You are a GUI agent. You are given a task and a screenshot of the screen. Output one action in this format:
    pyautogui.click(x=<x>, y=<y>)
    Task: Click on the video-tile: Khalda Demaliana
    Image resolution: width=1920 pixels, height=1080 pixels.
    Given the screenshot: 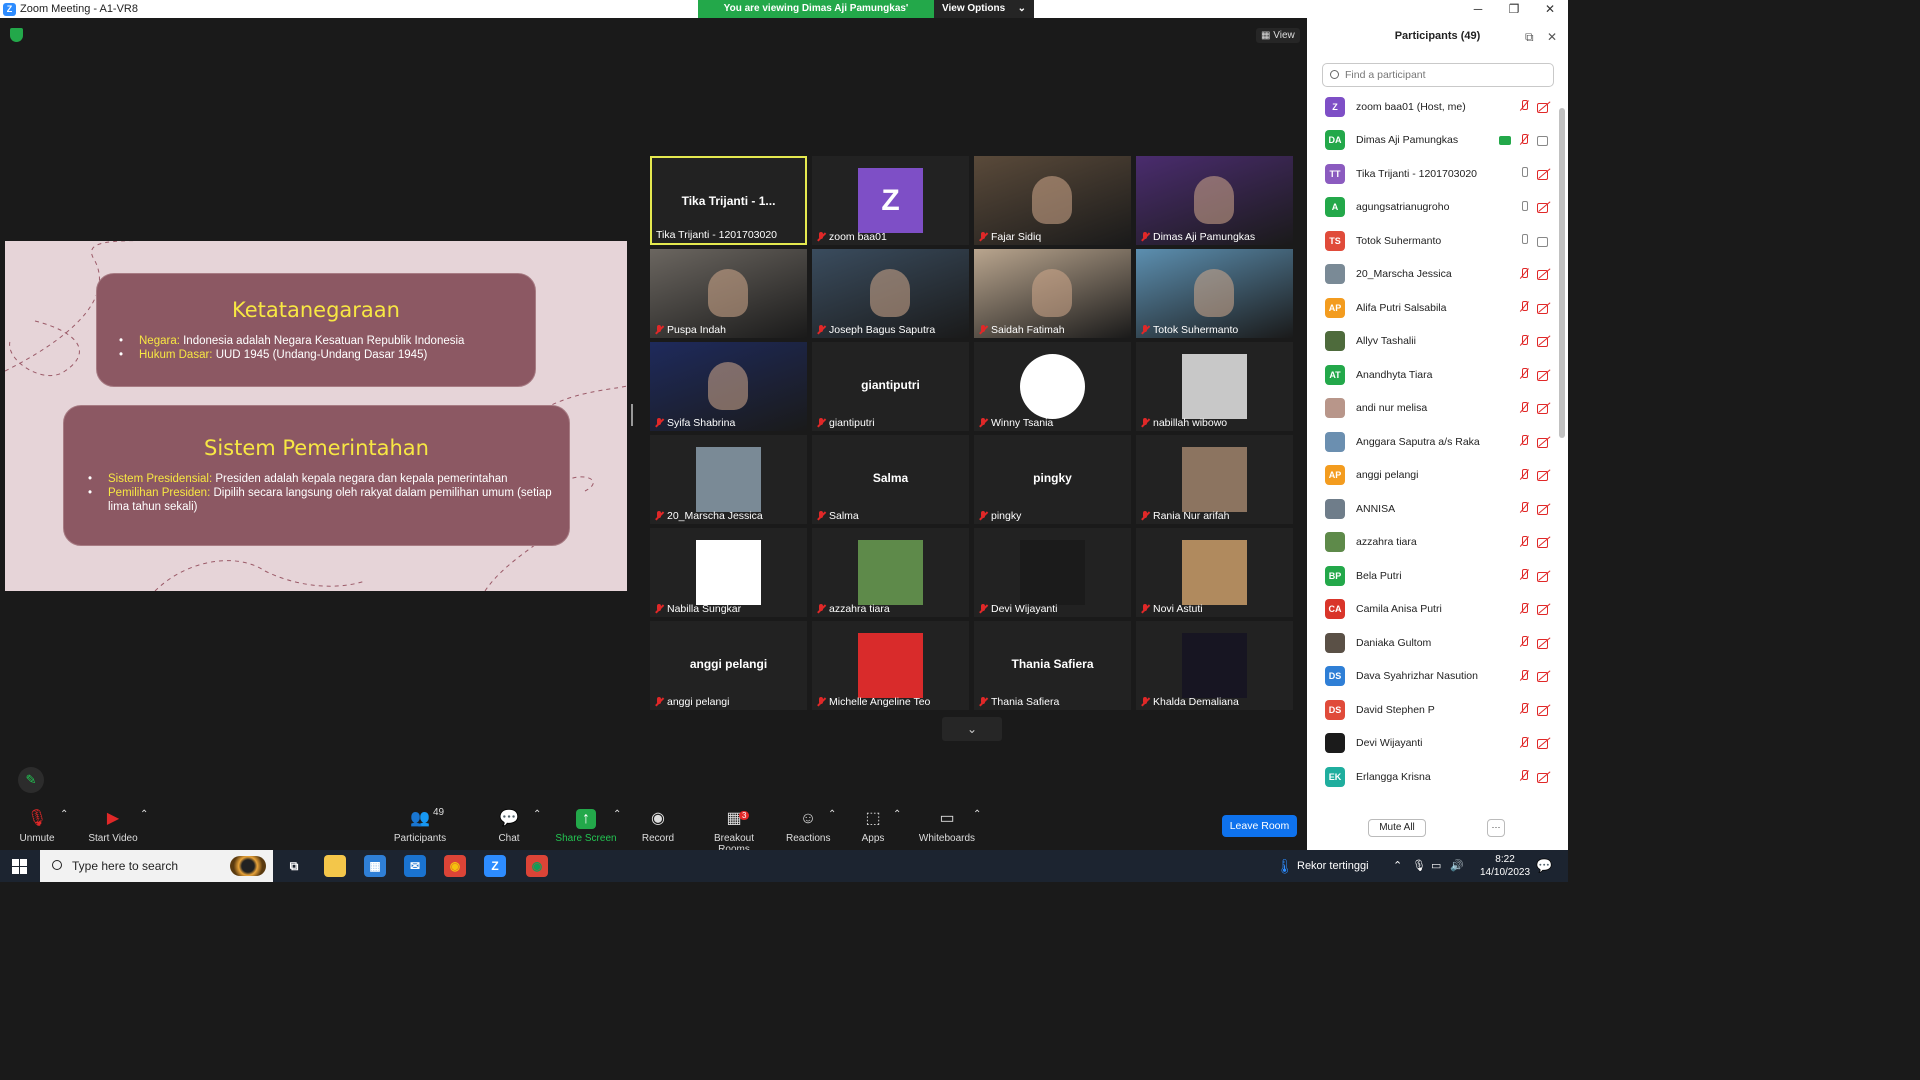 What is the action you would take?
    pyautogui.click(x=1214, y=665)
    